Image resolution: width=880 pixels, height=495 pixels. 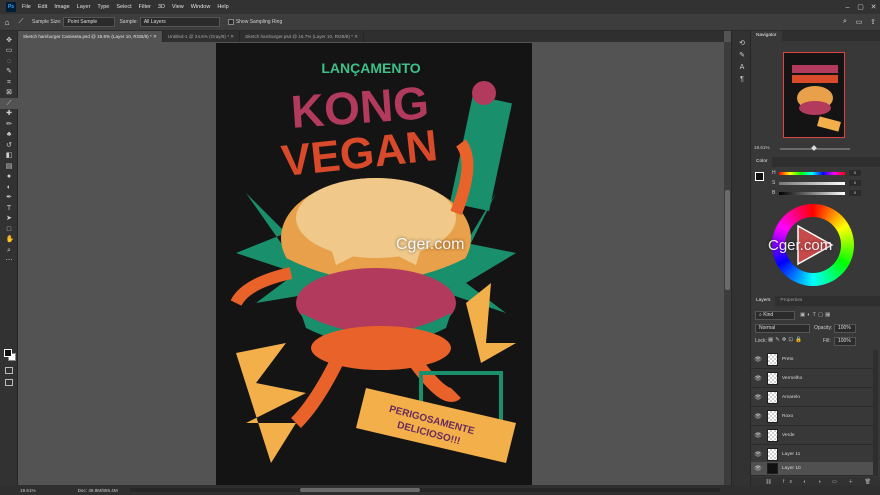 What do you see at coordinates (763, 301) in the screenshot?
I see `tab-layers: Layers` at bounding box center [763, 301].